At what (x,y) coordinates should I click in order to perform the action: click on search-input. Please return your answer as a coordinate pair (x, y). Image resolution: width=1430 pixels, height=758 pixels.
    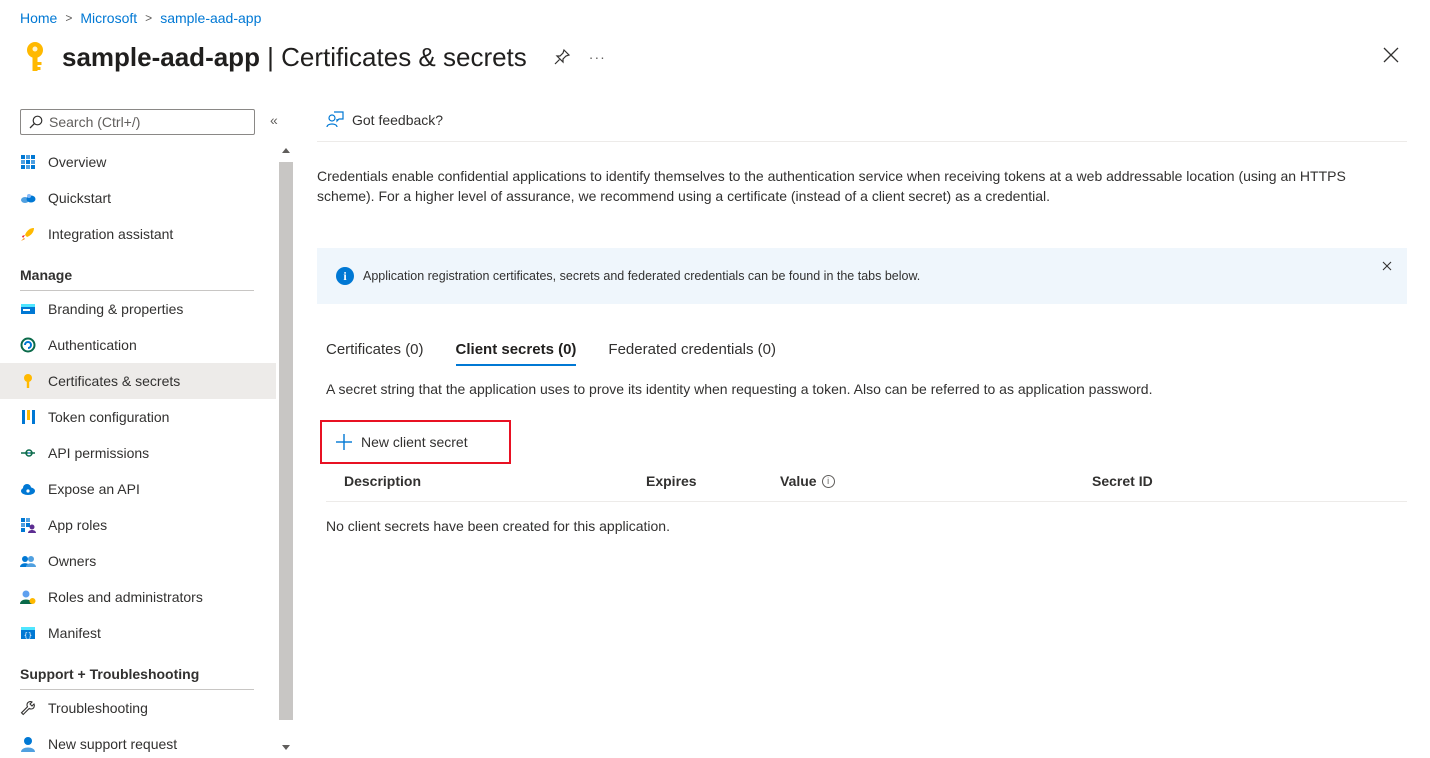
    Looking at the image, I should click on (144, 122).